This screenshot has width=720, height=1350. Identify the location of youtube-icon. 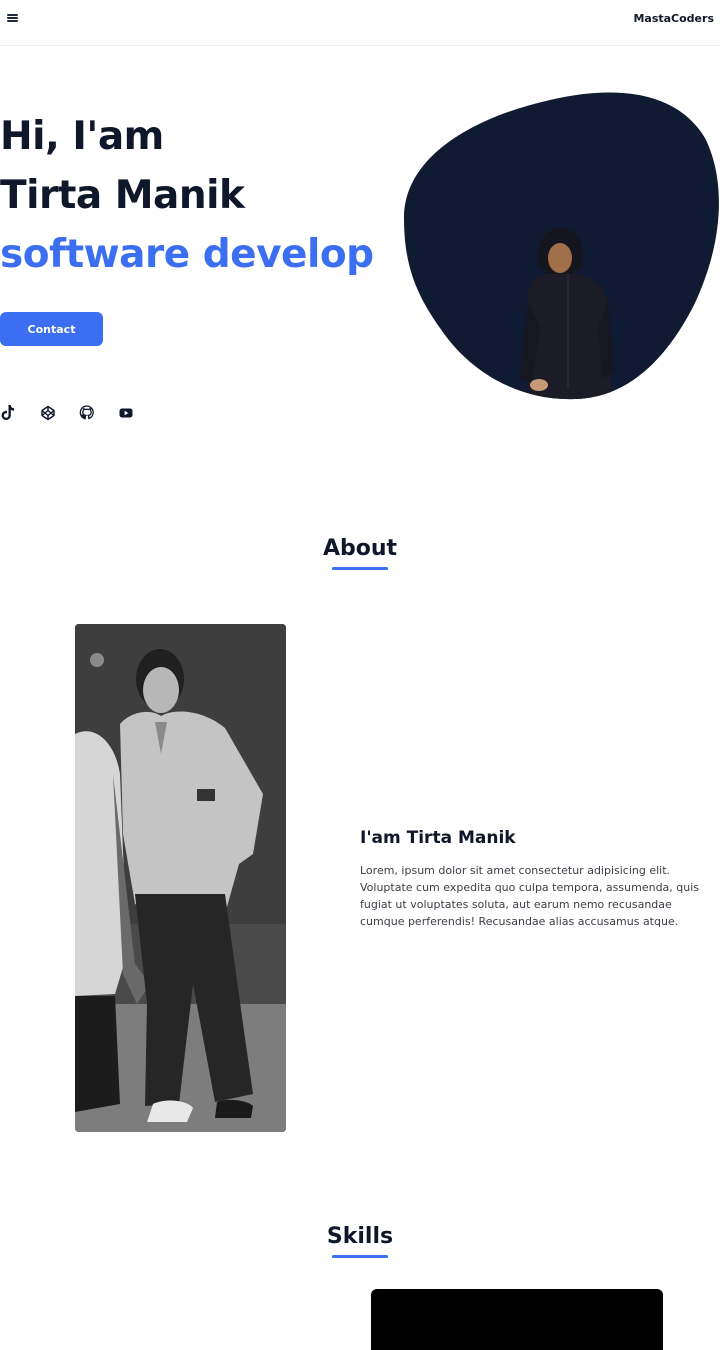
(126, 413).